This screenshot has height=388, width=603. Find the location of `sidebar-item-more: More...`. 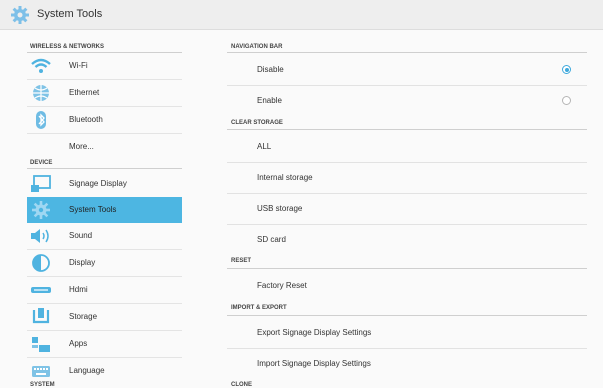

sidebar-item-more: More... is located at coordinates (104, 147).